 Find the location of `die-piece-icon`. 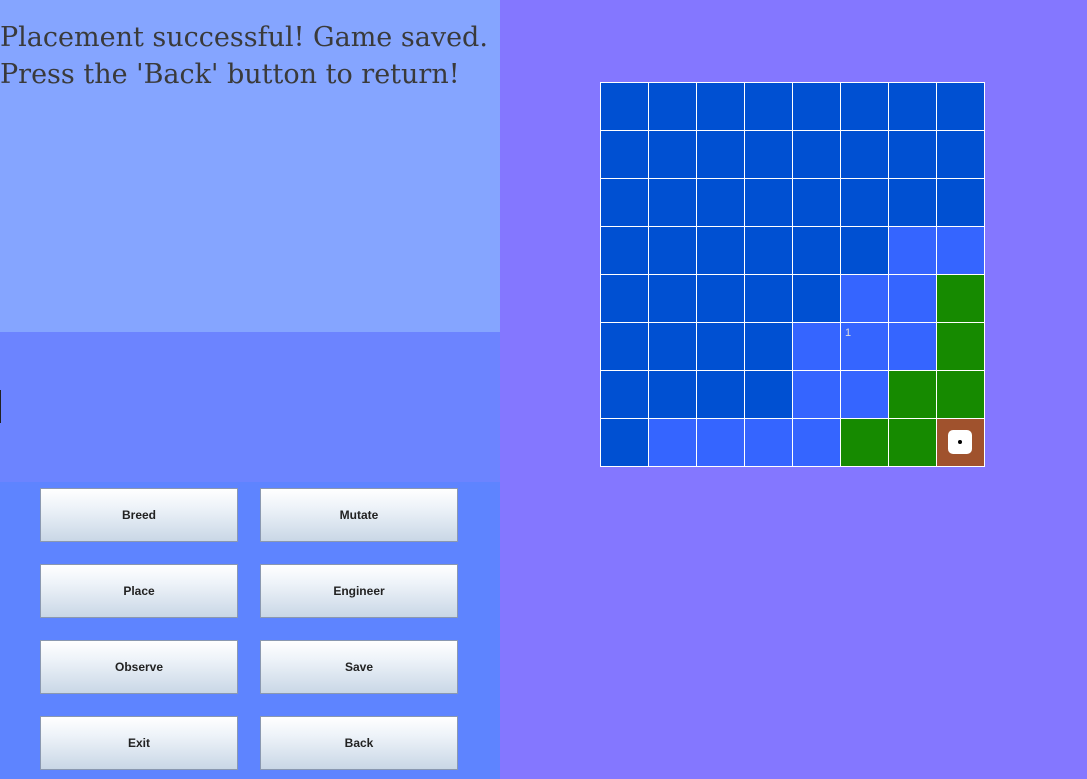

die-piece-icon is located at coordinates (960, 442).